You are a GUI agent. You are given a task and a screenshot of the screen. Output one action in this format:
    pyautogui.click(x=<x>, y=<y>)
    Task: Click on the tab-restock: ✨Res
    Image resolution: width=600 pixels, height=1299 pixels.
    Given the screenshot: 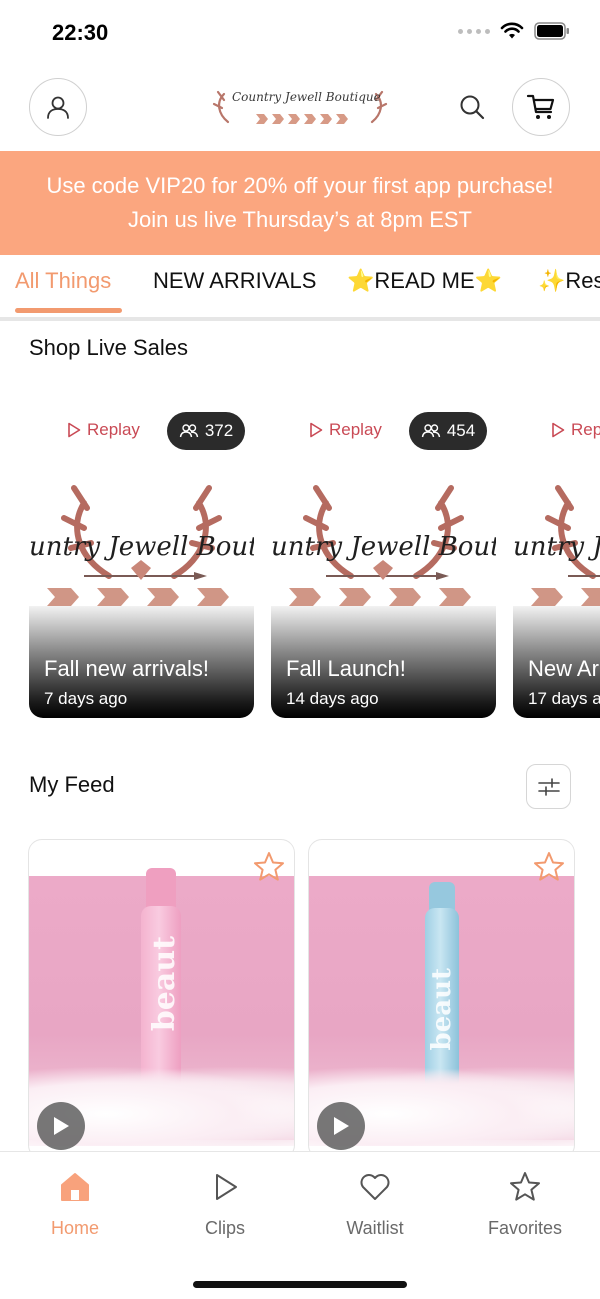 What is the action you would take?
    pyautogui.click(x=569, y=281)
    